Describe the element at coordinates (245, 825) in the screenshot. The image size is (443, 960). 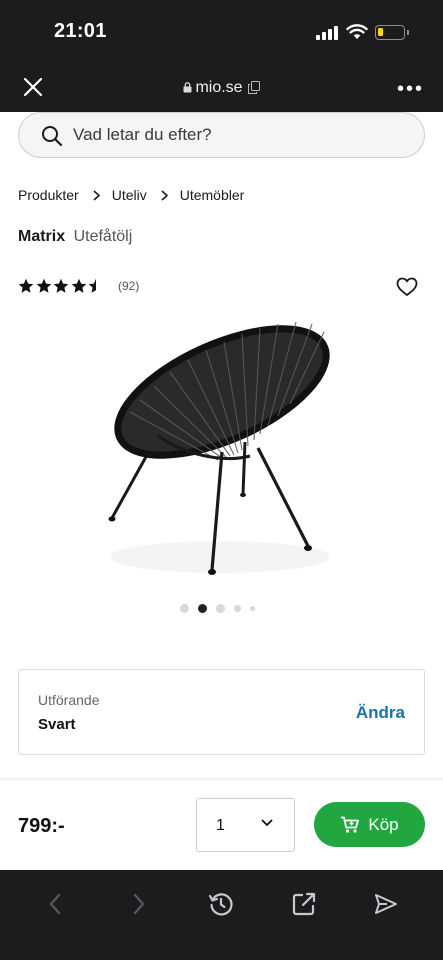
I see `quantity-select: 1` at that location.